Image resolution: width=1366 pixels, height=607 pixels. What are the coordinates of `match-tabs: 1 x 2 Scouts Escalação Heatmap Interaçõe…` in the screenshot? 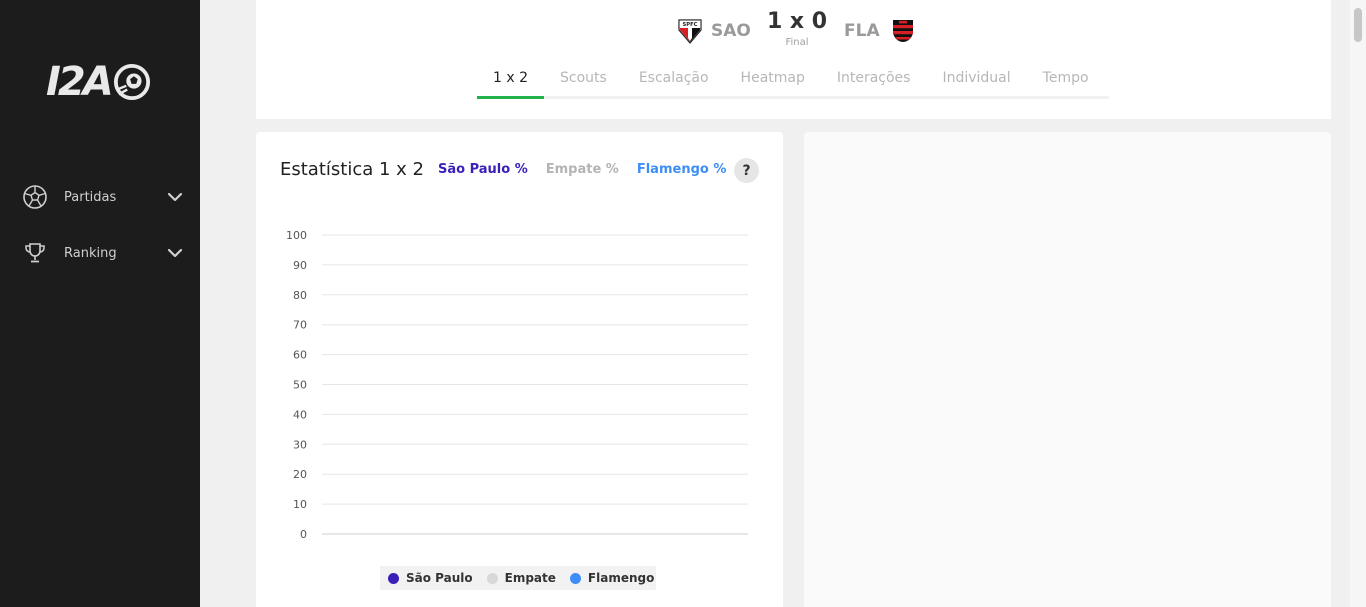 It's located at (793, 82).